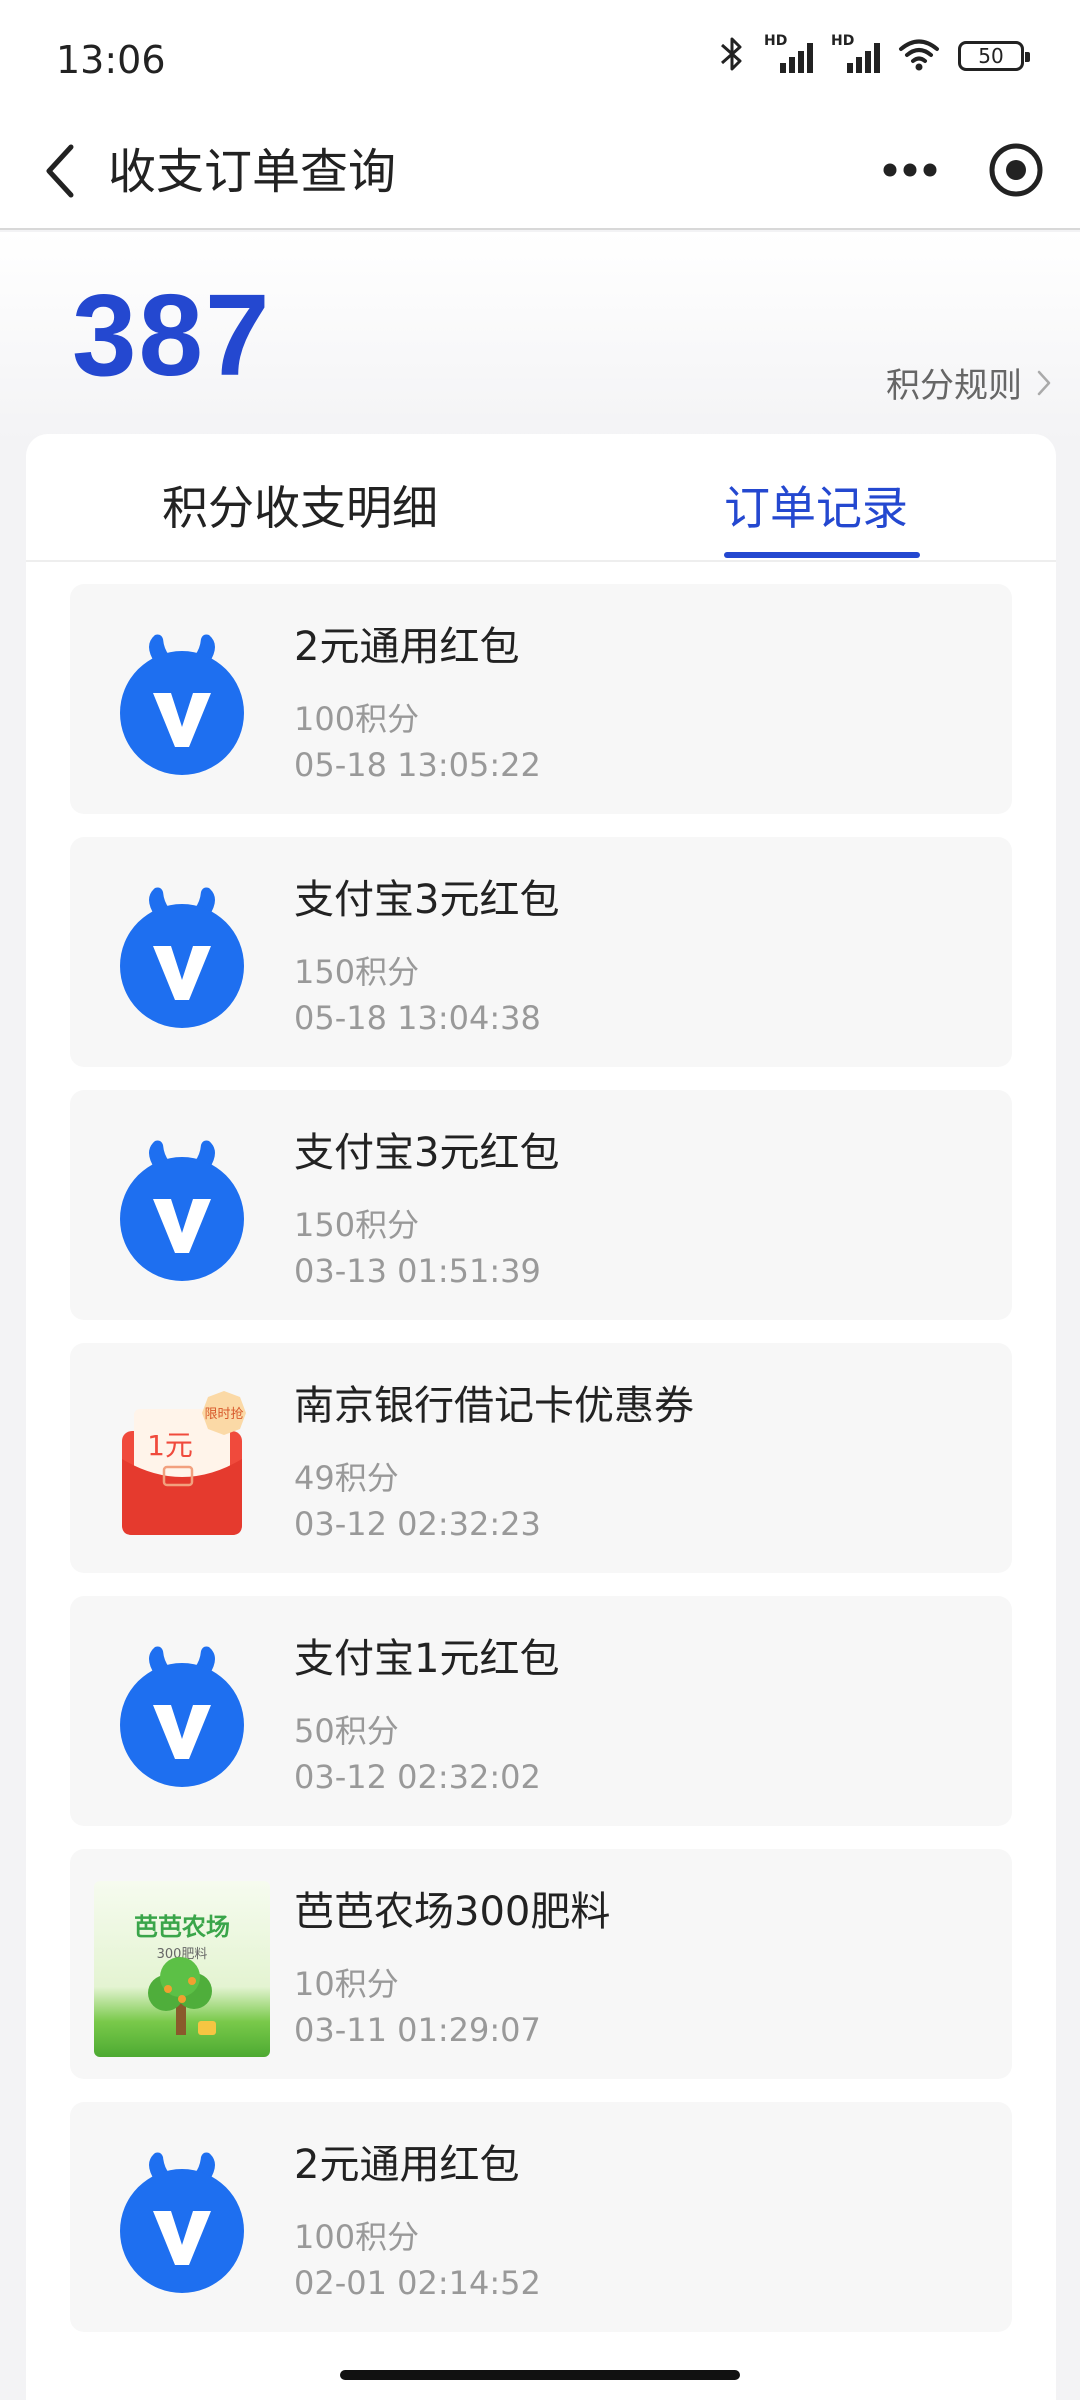  I want to click on list-item: 支付宝3元红包 150积分 05-18 13:04:38, so click(541, 952).